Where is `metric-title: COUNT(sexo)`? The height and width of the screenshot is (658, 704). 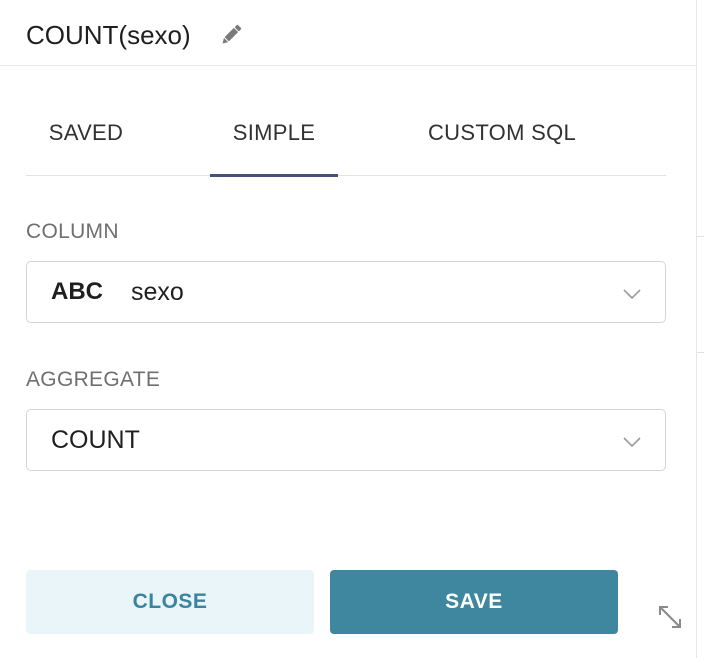
metric-title: COUNT(sexo) is located at coordinates (108, 35).